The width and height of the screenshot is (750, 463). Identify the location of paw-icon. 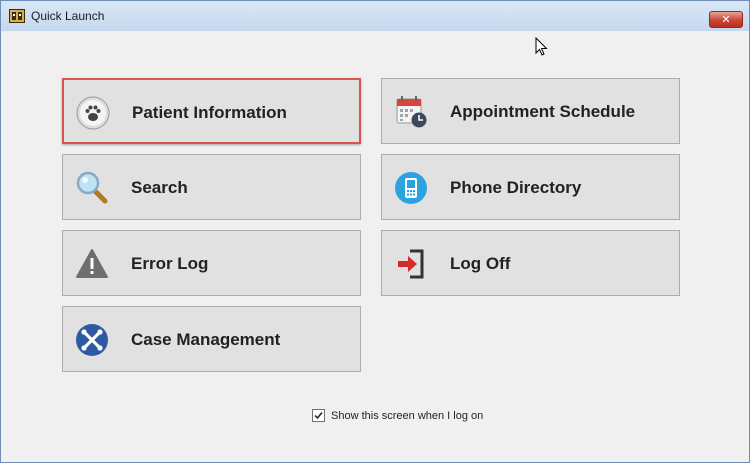
(93, 113).